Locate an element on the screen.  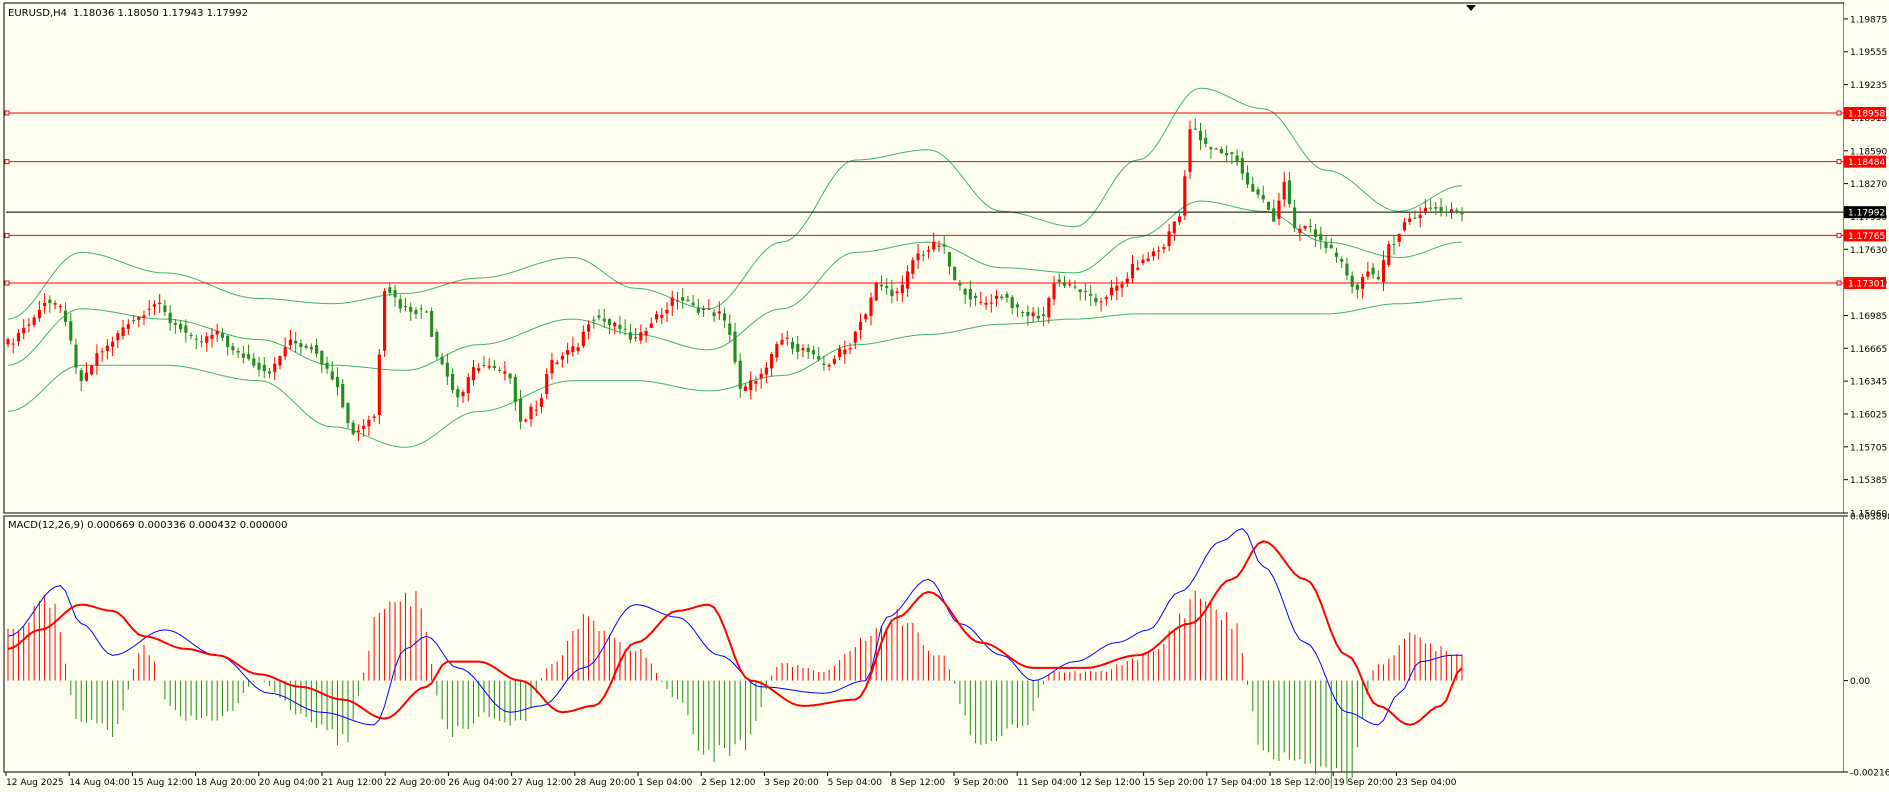
macd-tick-label: 0.00 is located at coordinates (1860, 682).